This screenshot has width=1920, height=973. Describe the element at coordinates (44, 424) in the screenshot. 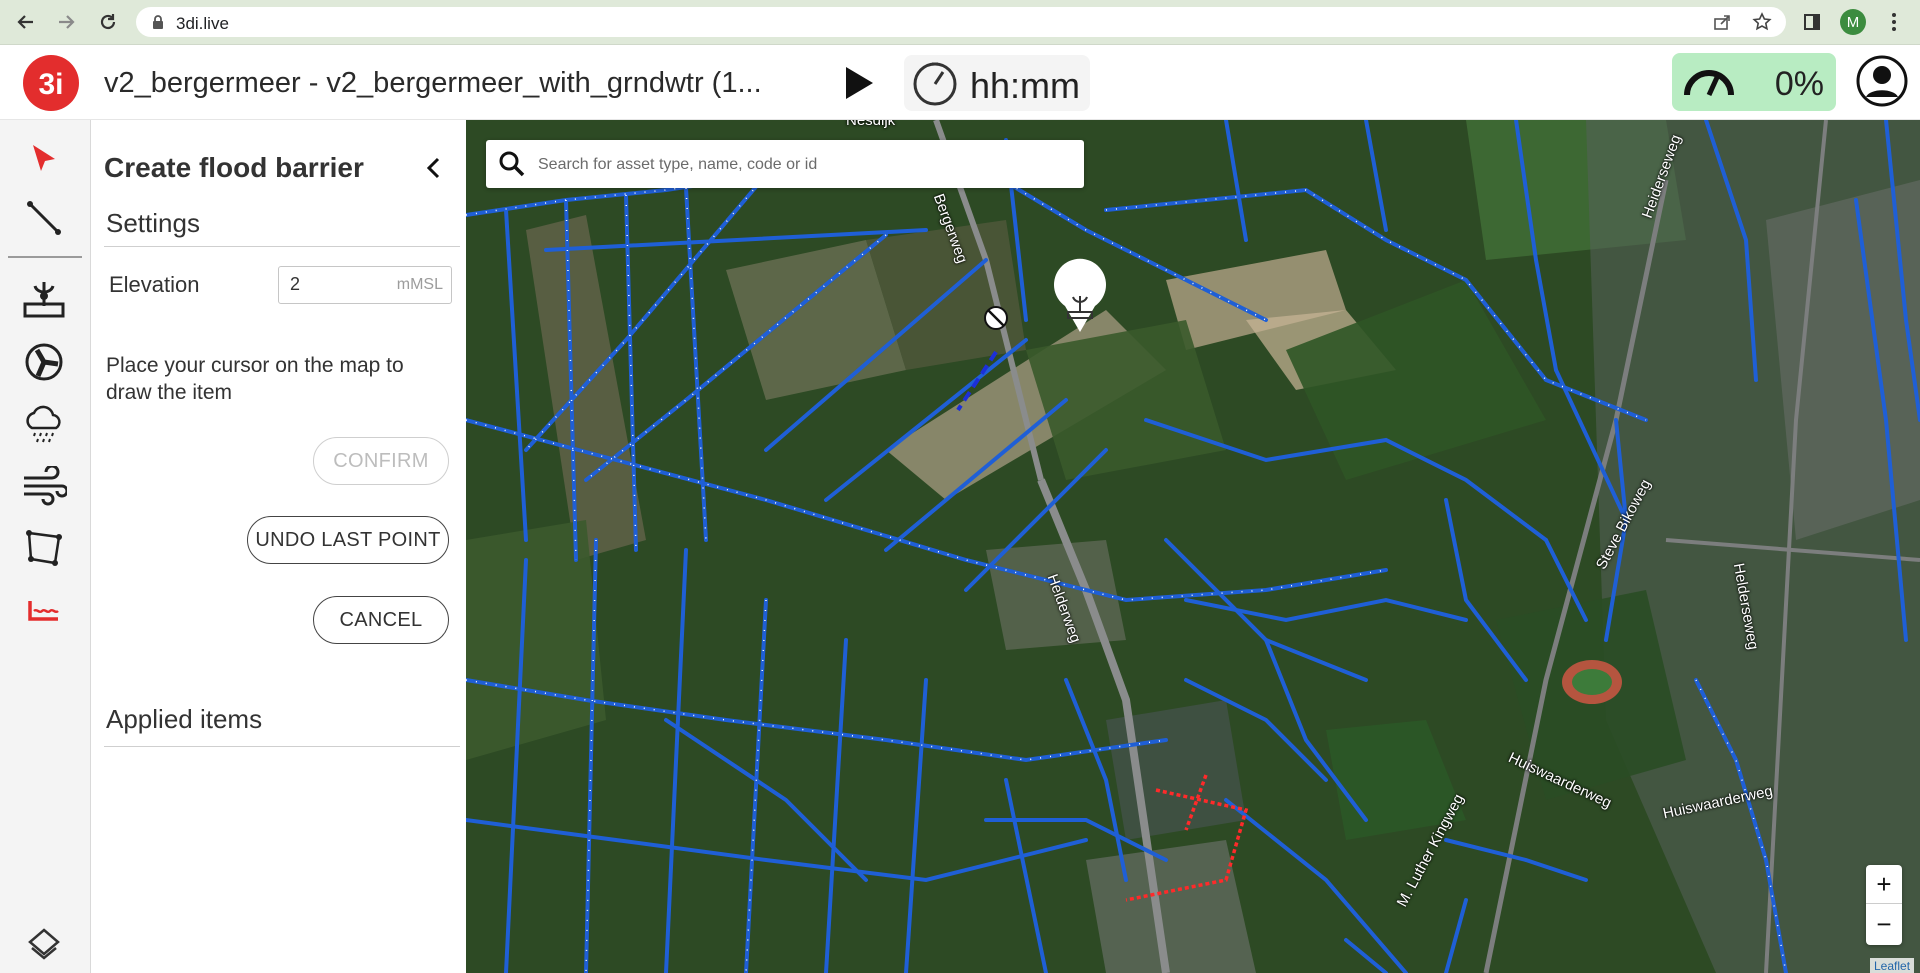

I see `rain-icon` at that location.